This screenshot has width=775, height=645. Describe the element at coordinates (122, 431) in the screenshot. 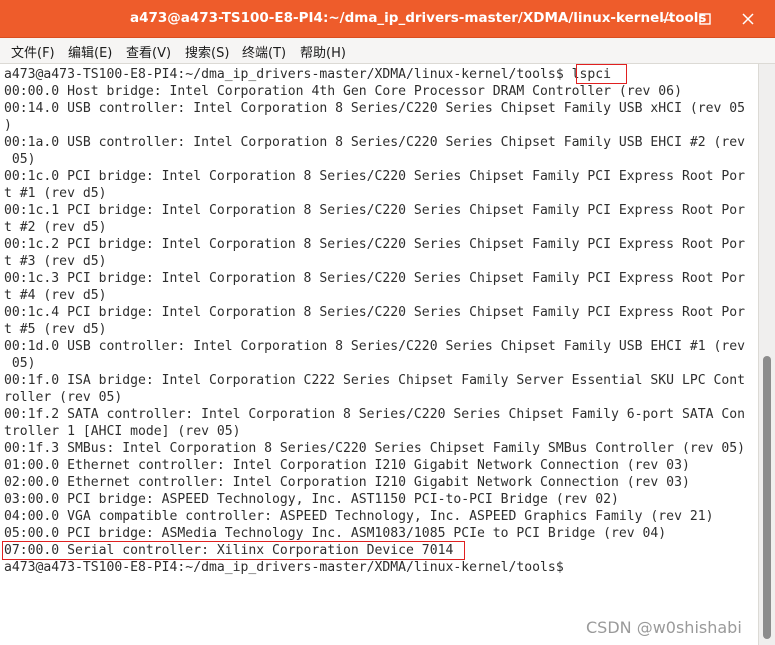

I see `output-line: troller 1 [AHCI mode] (rev 05)` at that location.